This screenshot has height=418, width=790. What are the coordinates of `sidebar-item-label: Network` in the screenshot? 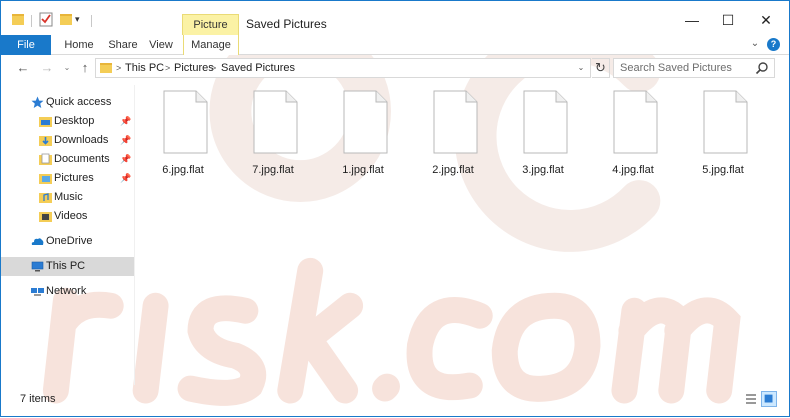 It's located at (66, 291).